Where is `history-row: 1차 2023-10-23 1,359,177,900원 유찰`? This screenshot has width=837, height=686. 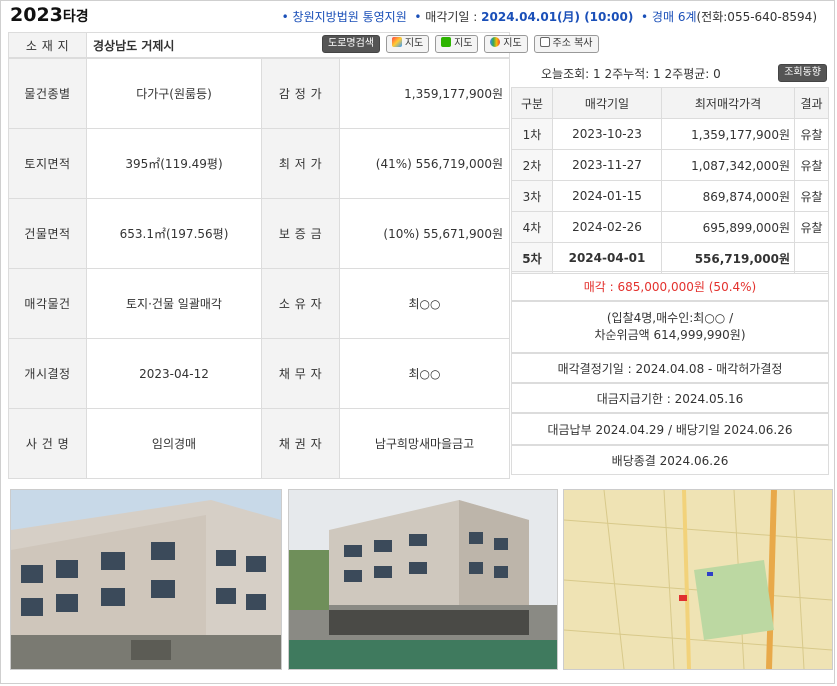
history-row: 1차 2023-10-23 1,359,177,900원 유찰 is located at coordinates (670, 134).